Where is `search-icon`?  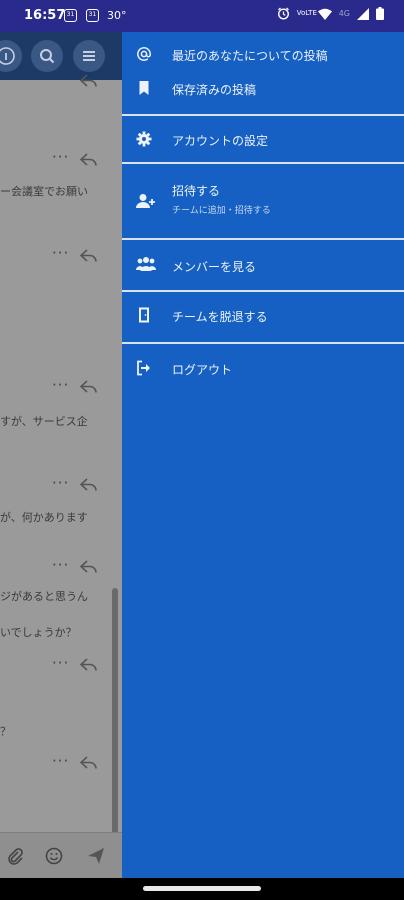
search-icon is located at coordinates (47, 56).